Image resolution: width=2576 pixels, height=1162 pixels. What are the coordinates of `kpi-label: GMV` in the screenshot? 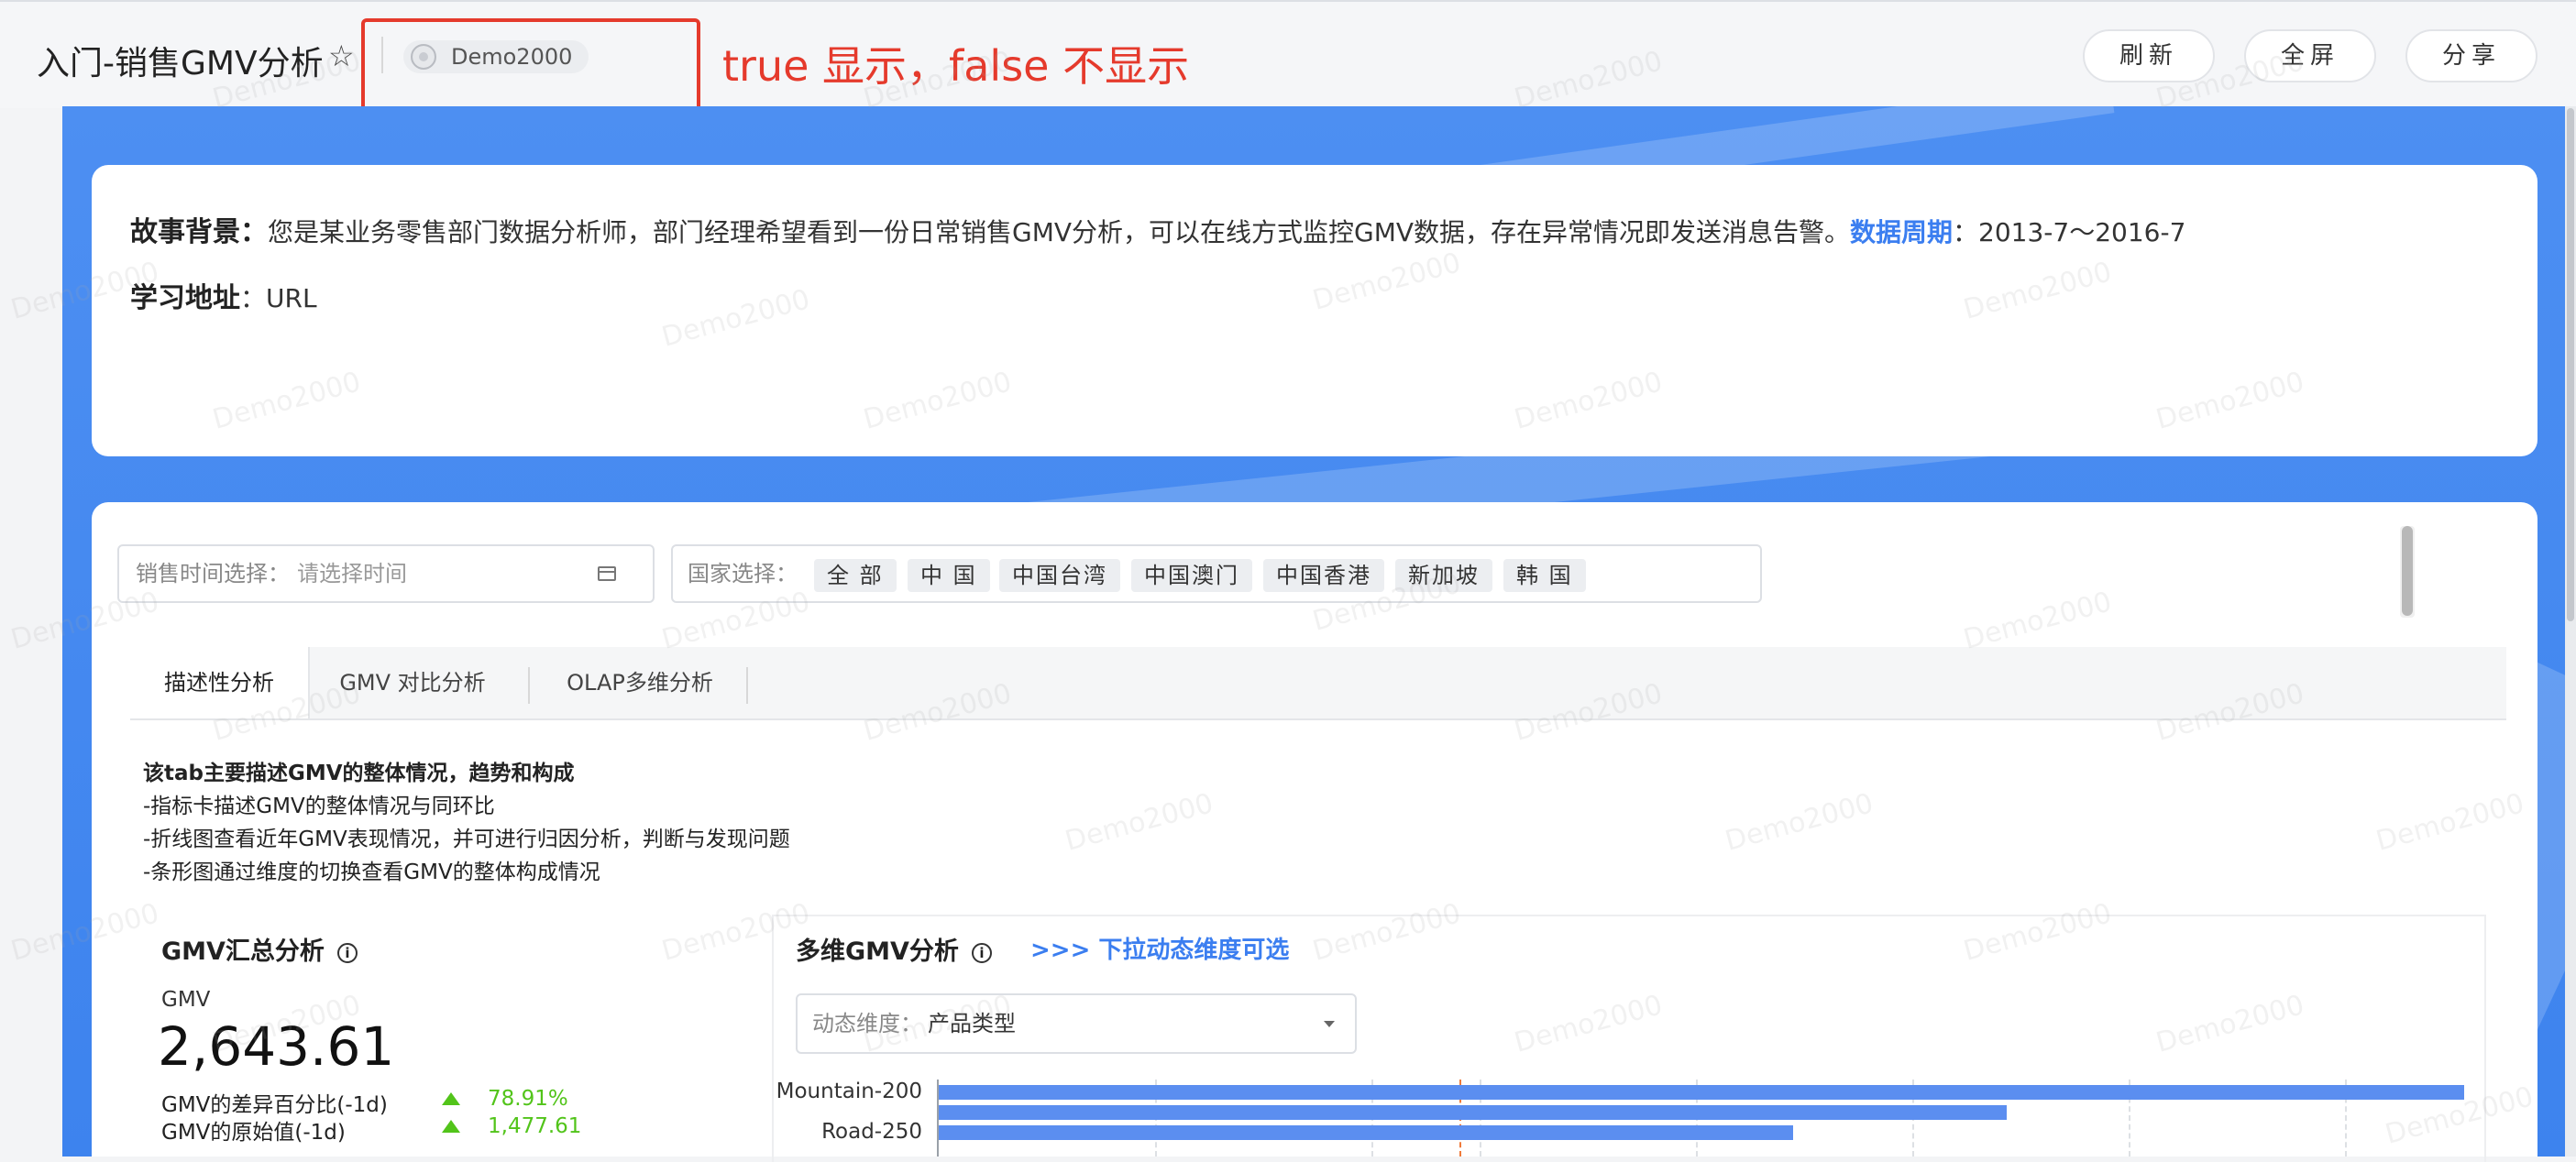 It's located at (186, 1000).